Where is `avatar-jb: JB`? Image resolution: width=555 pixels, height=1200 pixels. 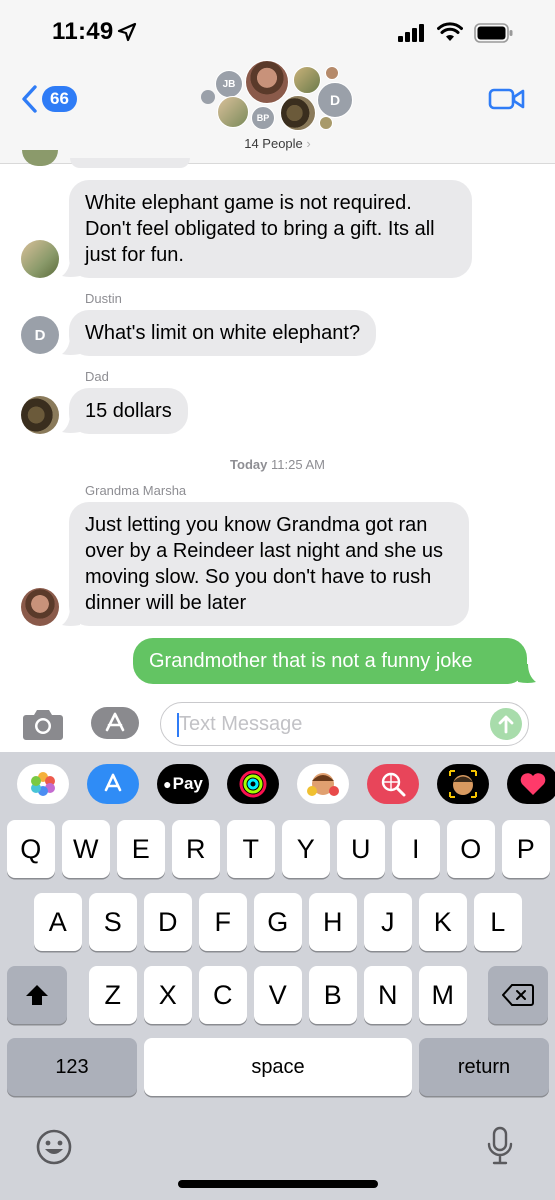 avatar-jb: JB is located at coordinates (229, 84).